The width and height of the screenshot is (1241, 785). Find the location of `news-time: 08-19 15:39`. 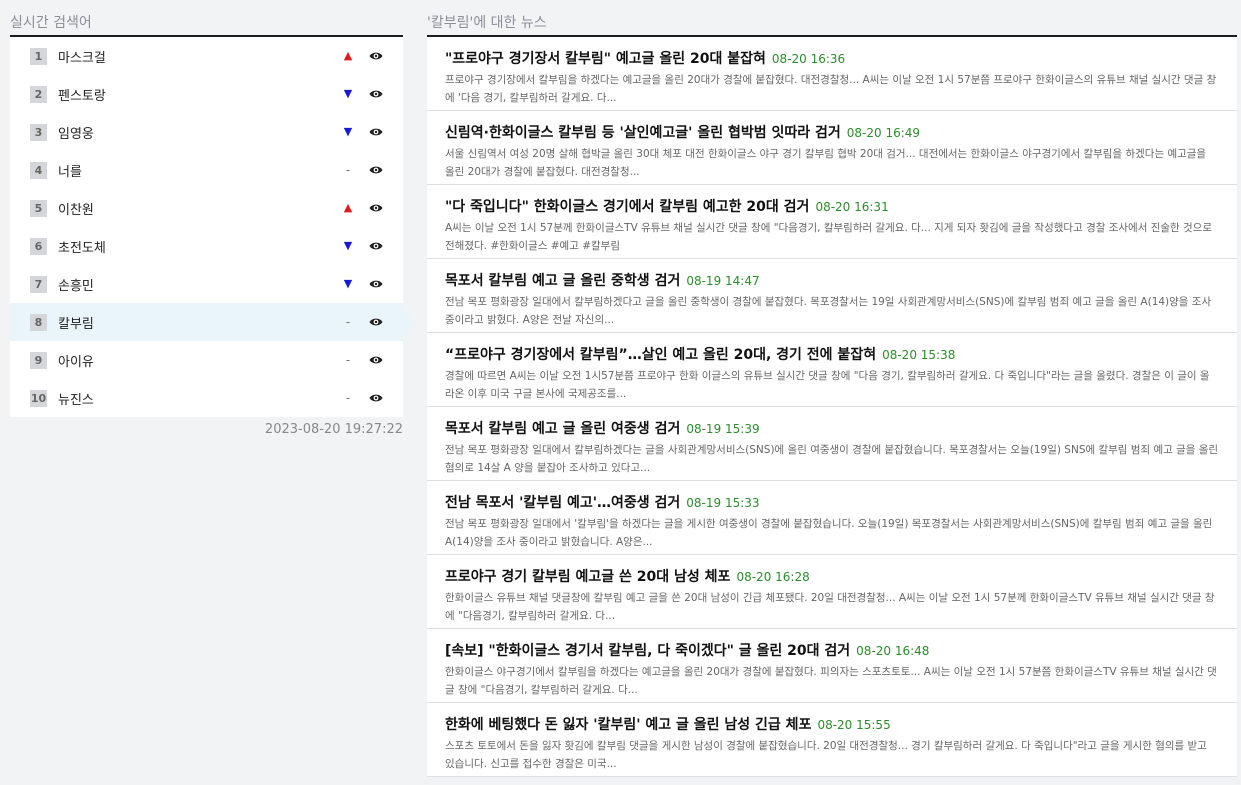

news-time: 08-19 15:39 is located at coordinates (723, 429).